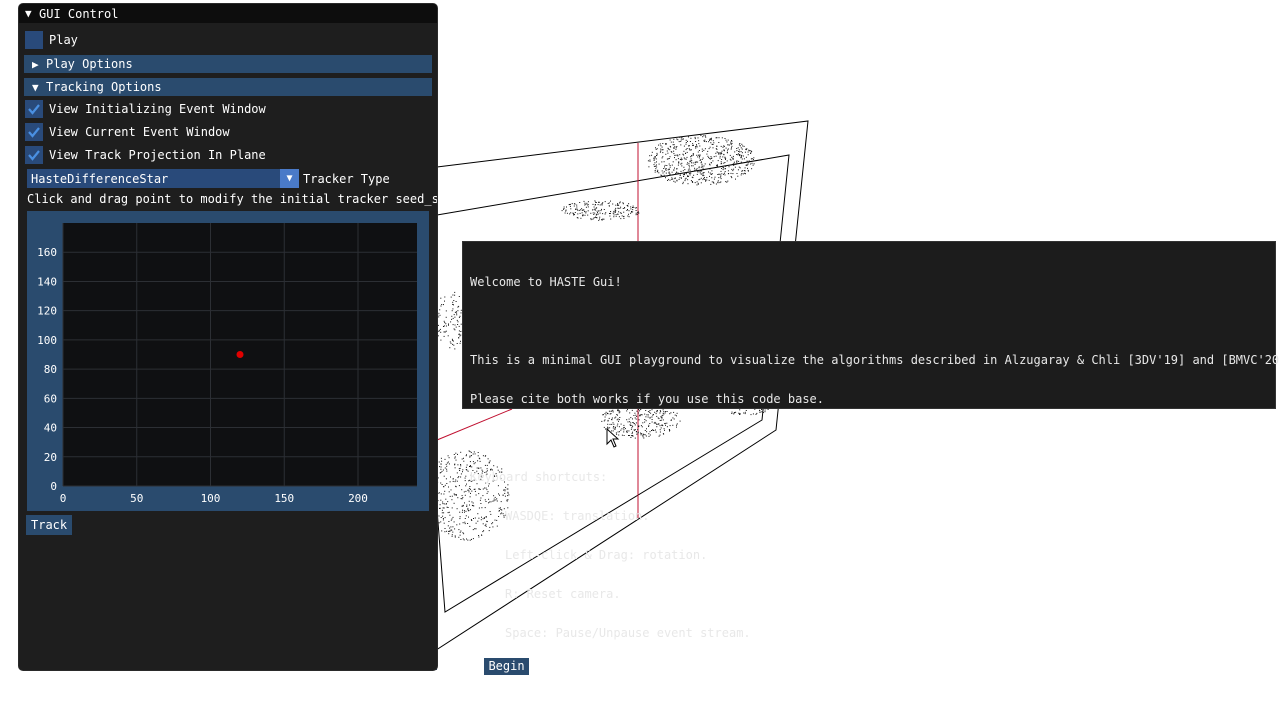 This screenshot has height=714, width=1279. I want to click on begin-button: Begin, so click(506, 666).